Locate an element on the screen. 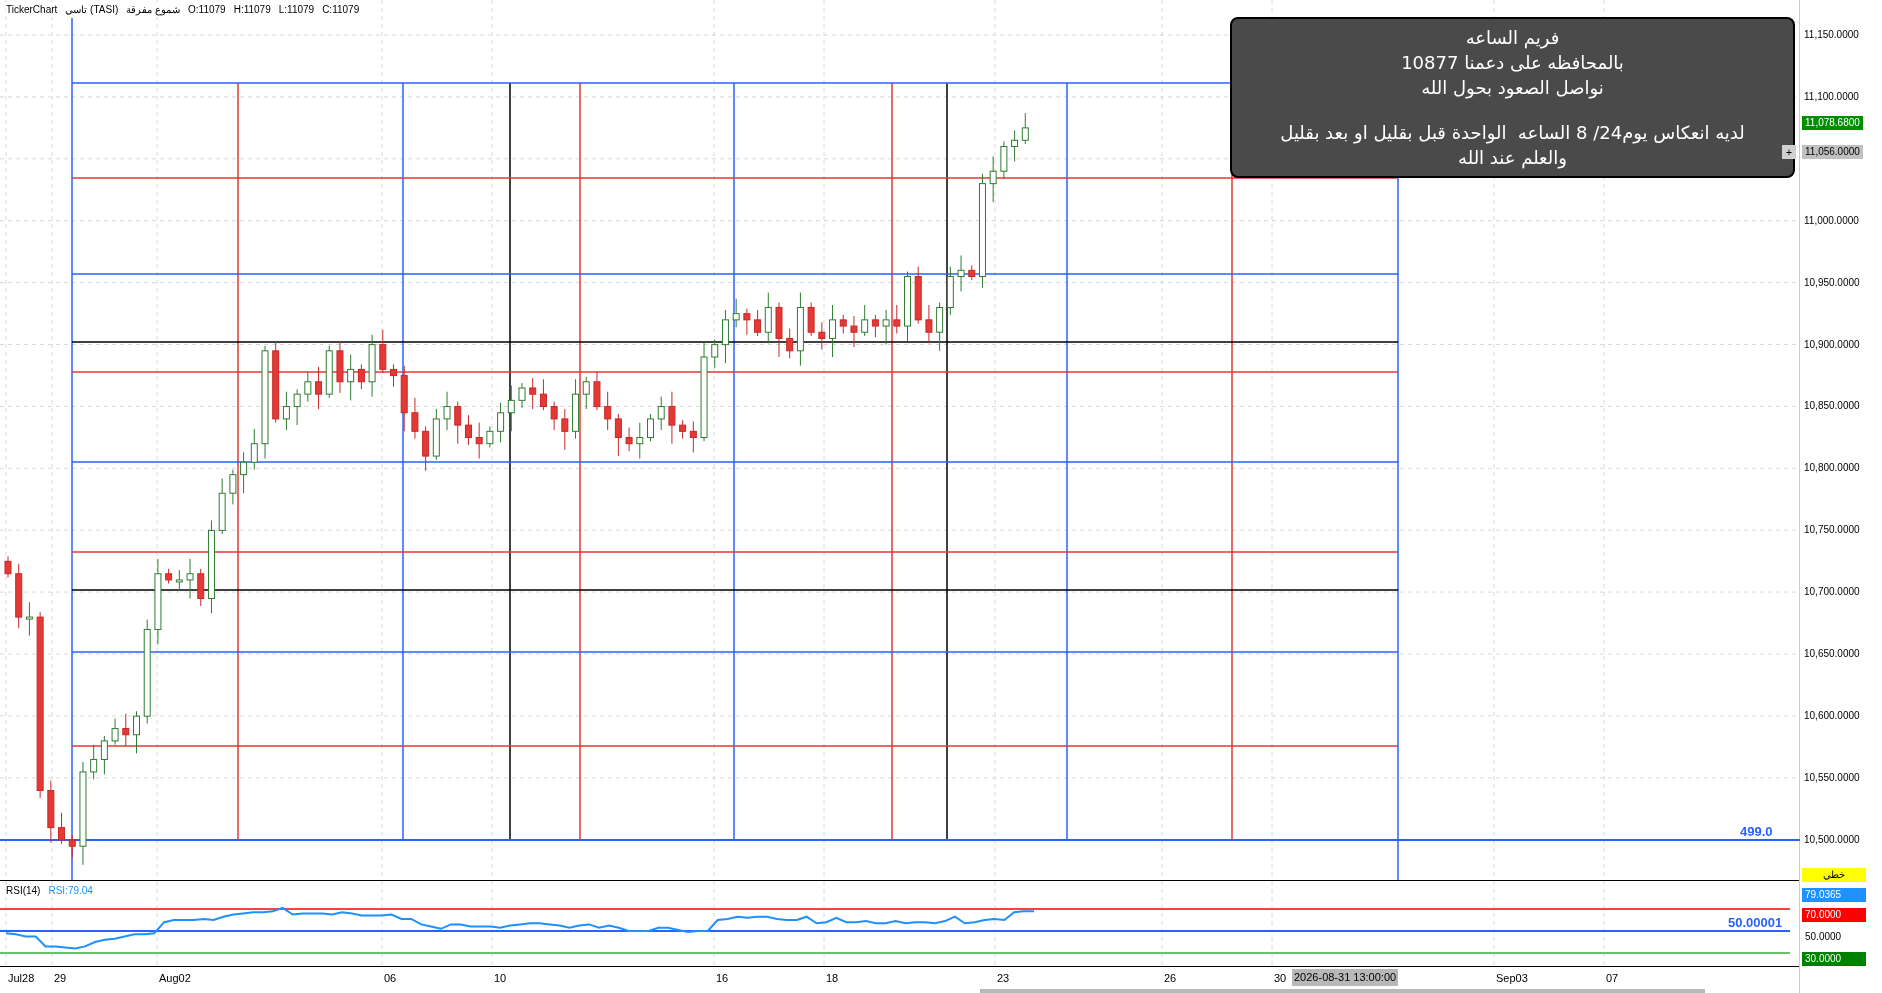  chart-info-text: تاسي (TASI) is located at coordinates (92, 10).